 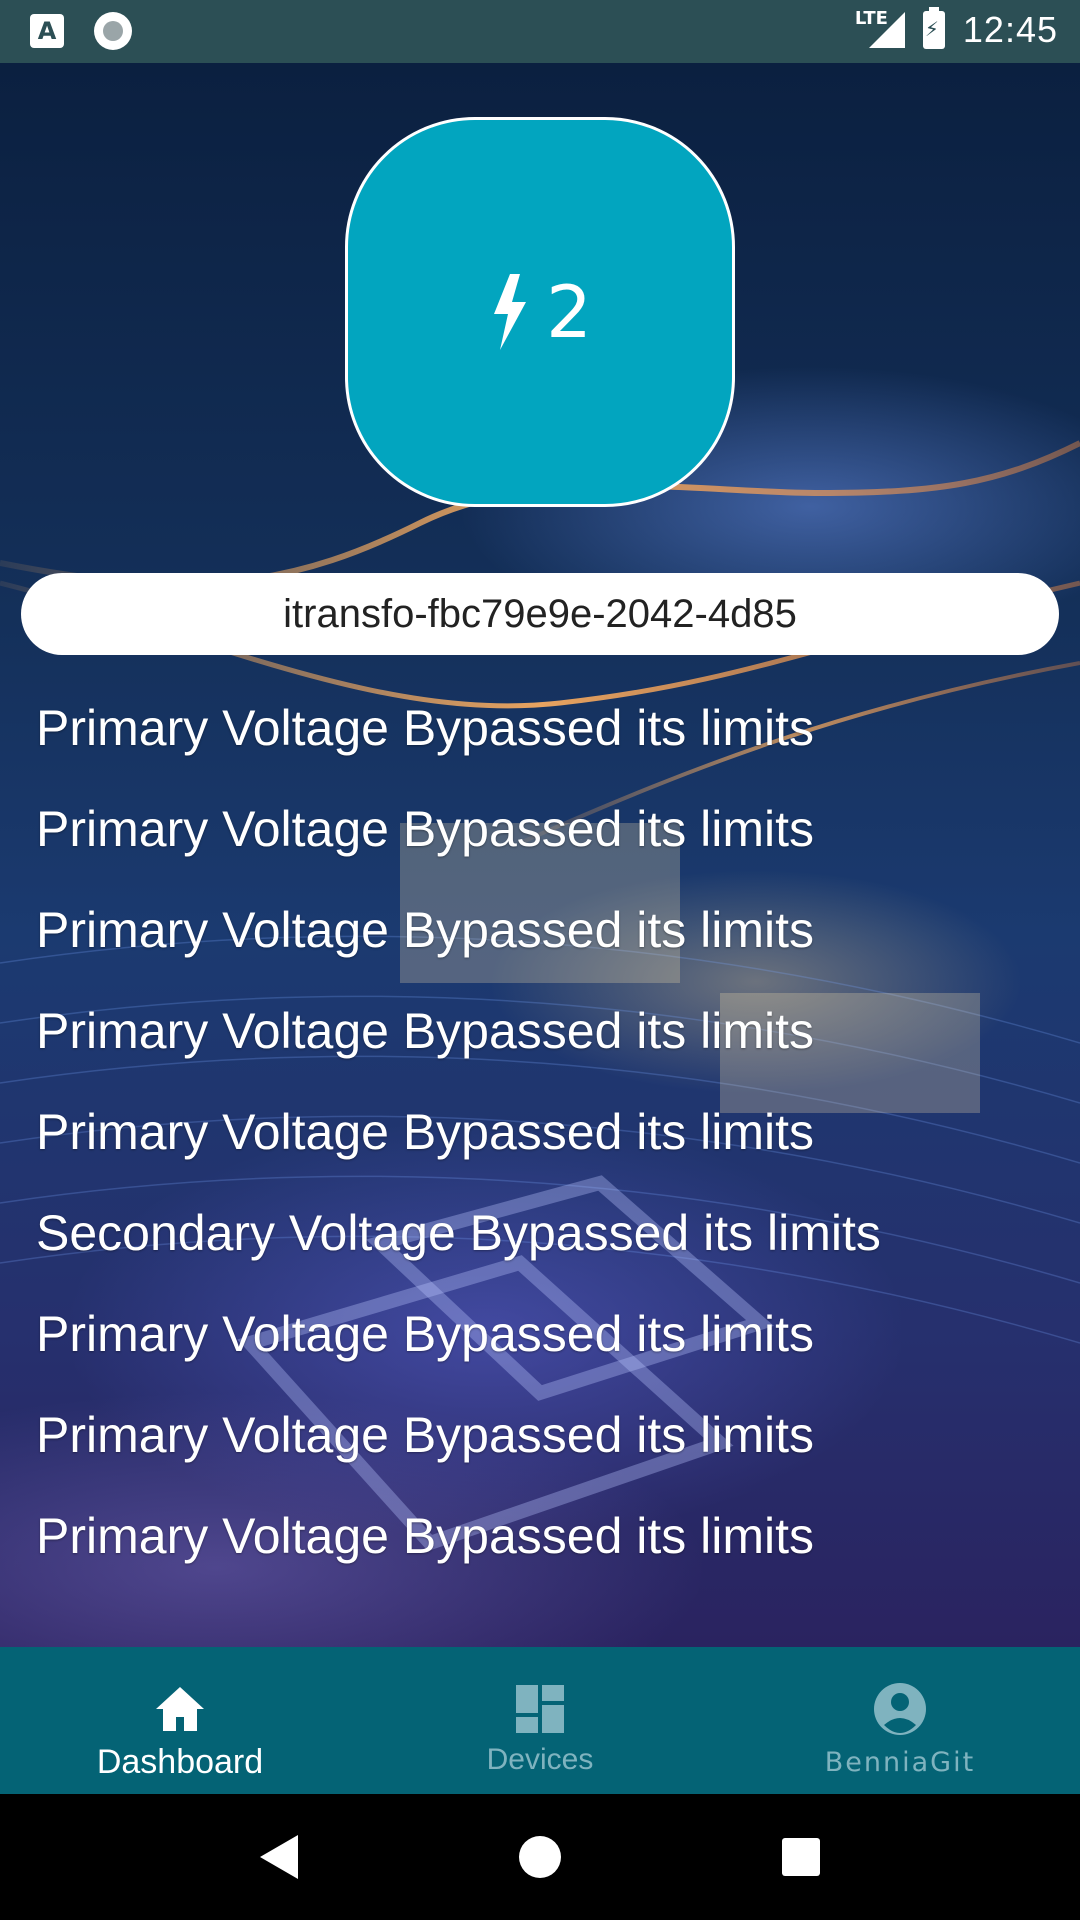 I want to click on nav-devices-label: Devices, so click(x=540, y=1759).